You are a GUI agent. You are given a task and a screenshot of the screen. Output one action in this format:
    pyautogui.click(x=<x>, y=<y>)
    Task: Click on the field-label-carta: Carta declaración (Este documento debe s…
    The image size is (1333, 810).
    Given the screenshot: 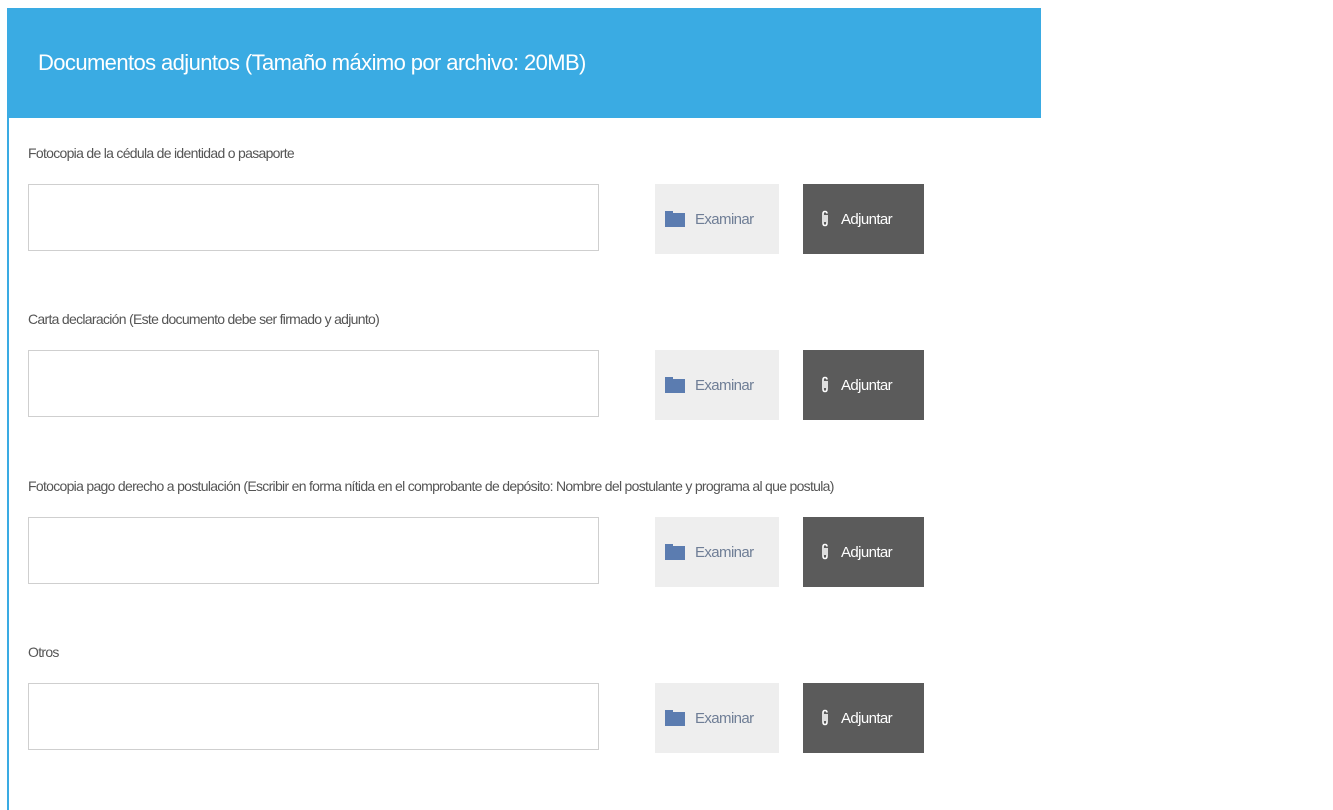 What is the action you would take?
    pyautogui.click(x=204, y=319)
    